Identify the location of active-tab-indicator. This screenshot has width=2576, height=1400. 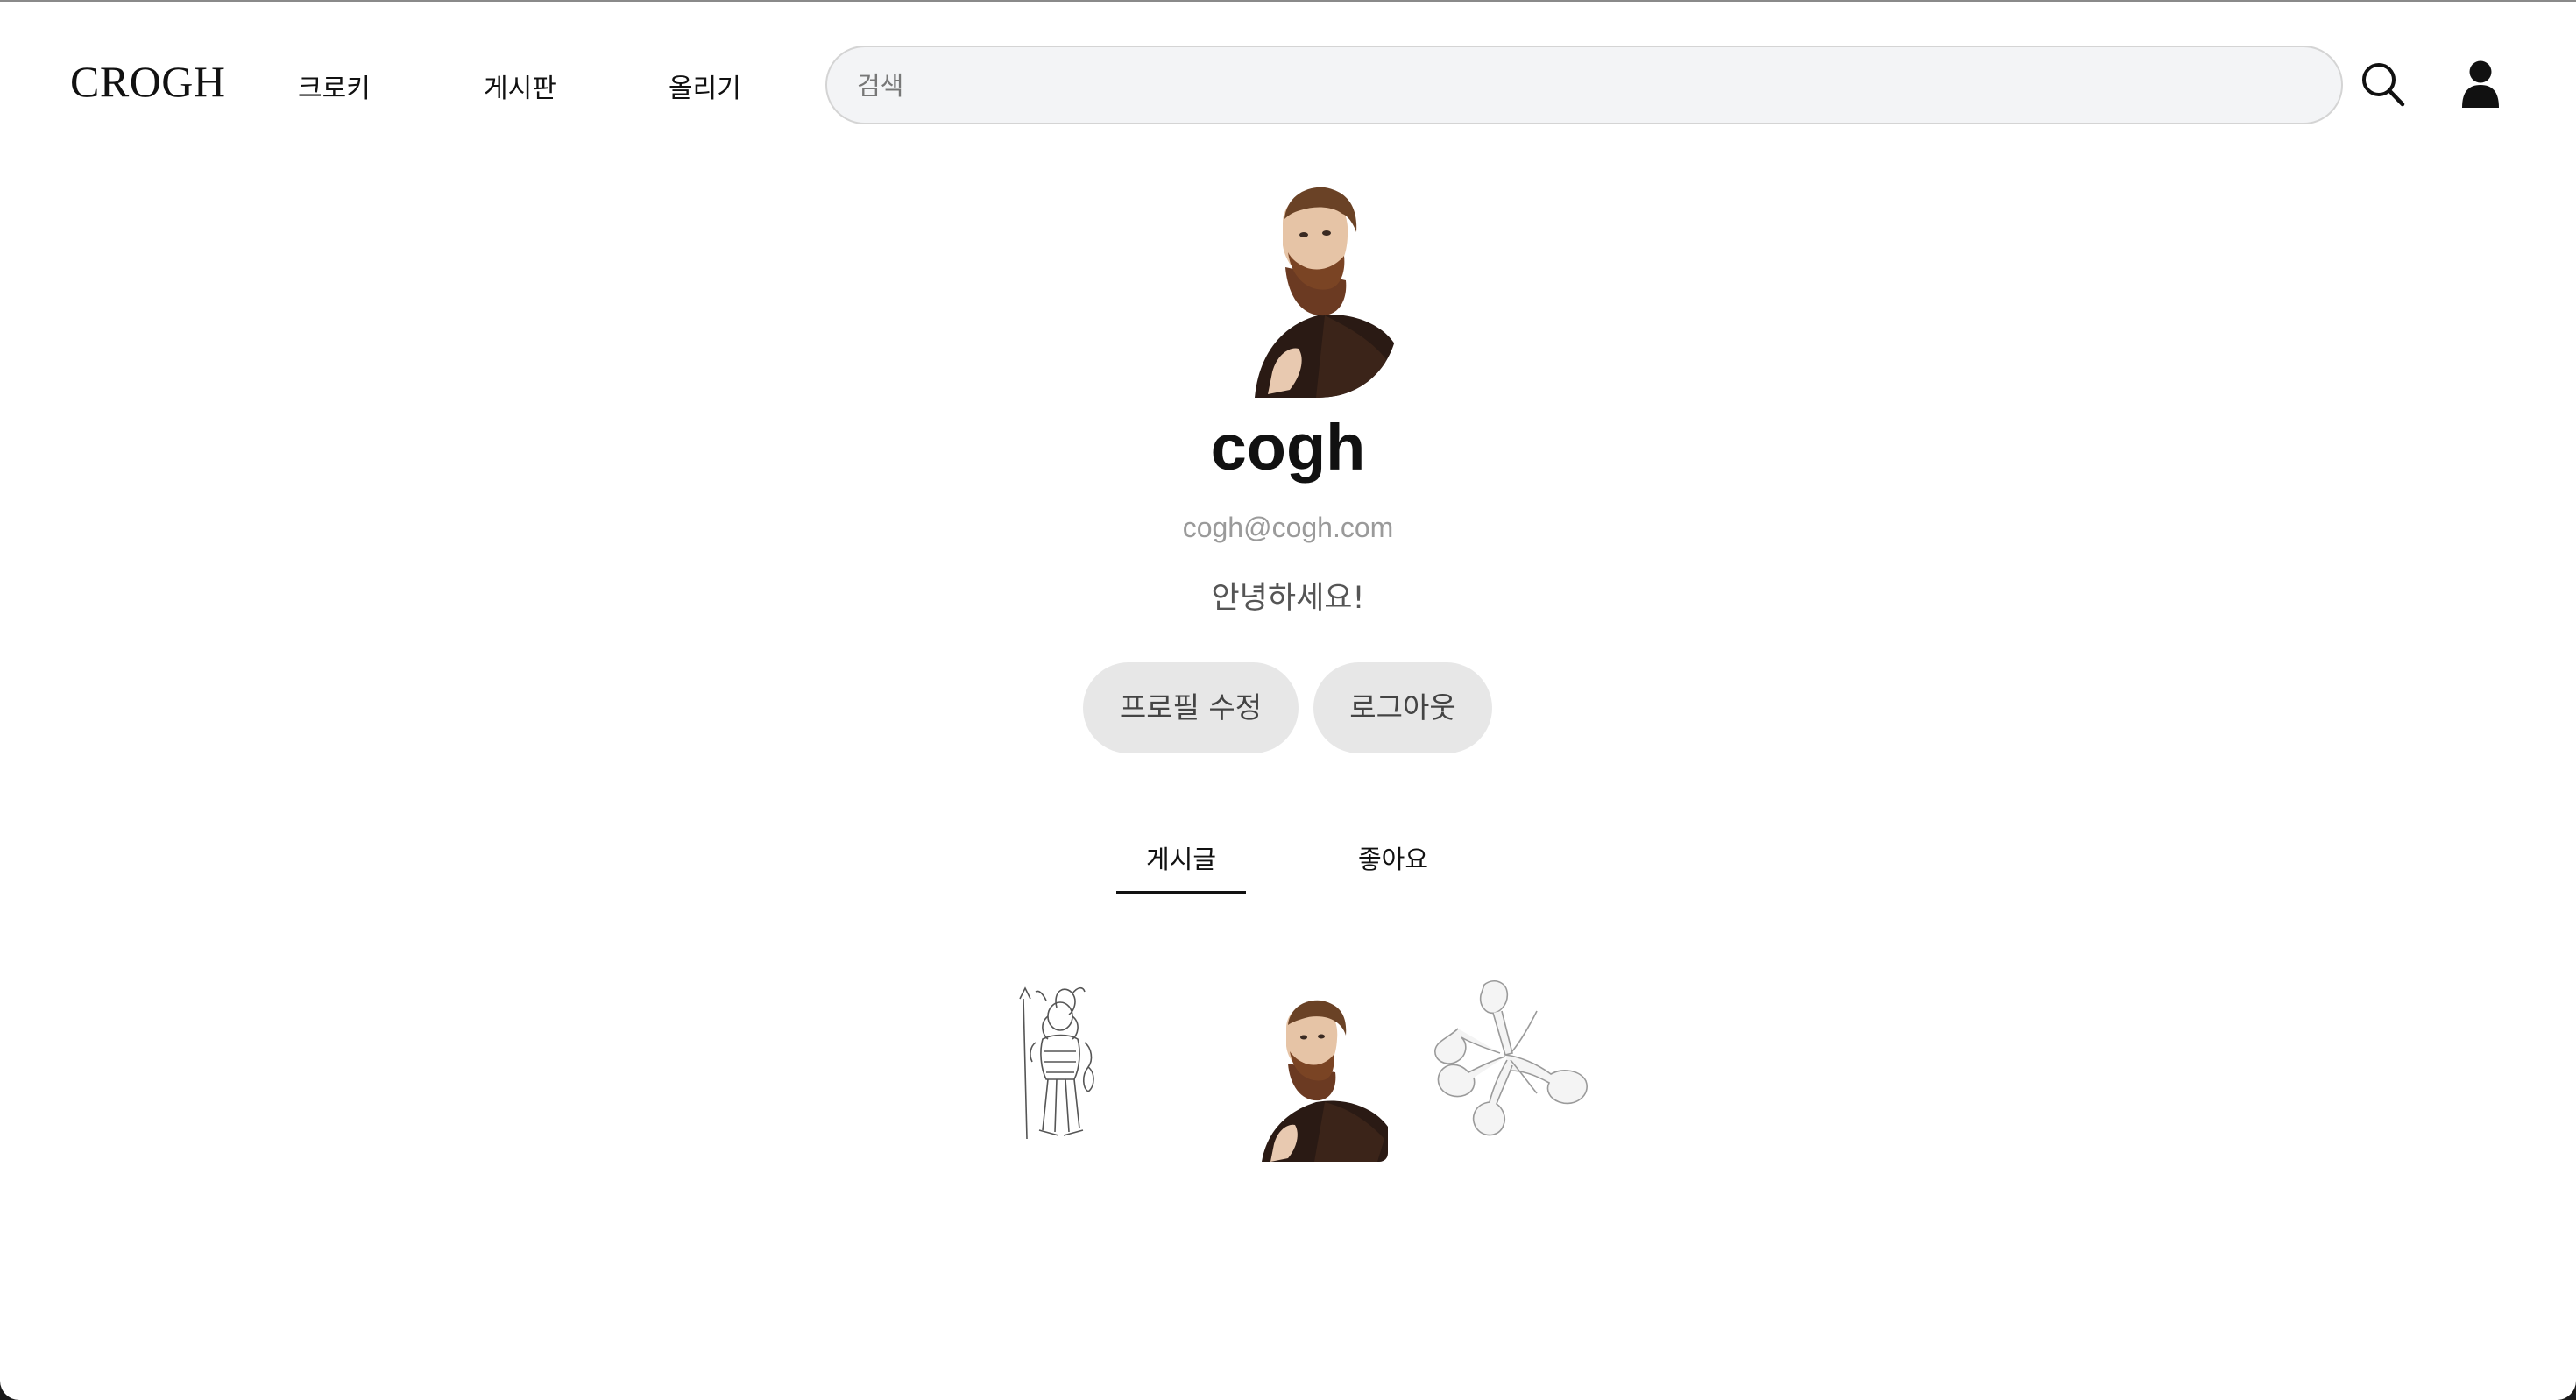
(1181, 892).